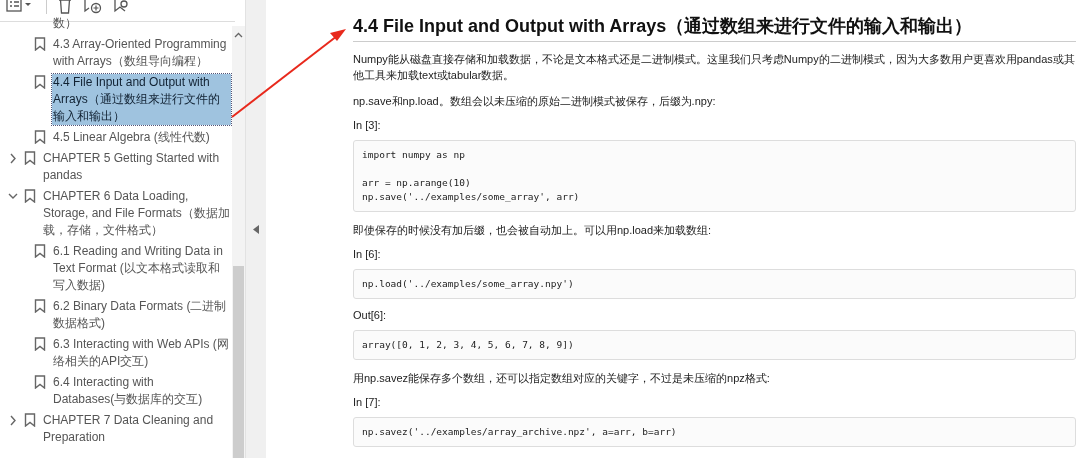 This screenshot has height=458, width=1080. I want to click on paragraph: 用np.savez能保存多个数组，还可以指定数组对应的关键字，不过是未压缩的npz格式:, so click(562, 378).